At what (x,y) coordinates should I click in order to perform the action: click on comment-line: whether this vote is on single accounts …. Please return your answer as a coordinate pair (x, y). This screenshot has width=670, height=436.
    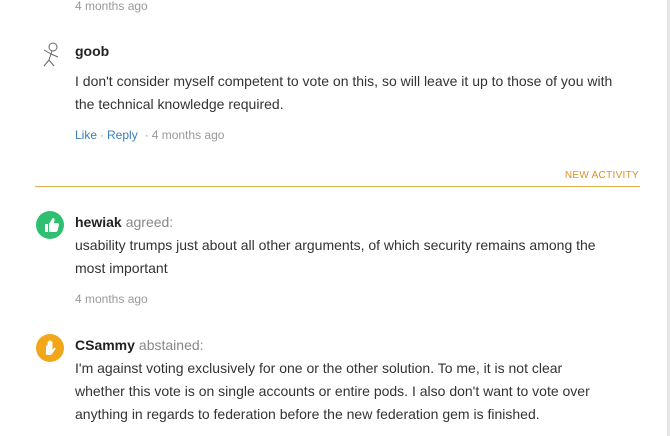
    Looking at the image, I should click on (332, 391).